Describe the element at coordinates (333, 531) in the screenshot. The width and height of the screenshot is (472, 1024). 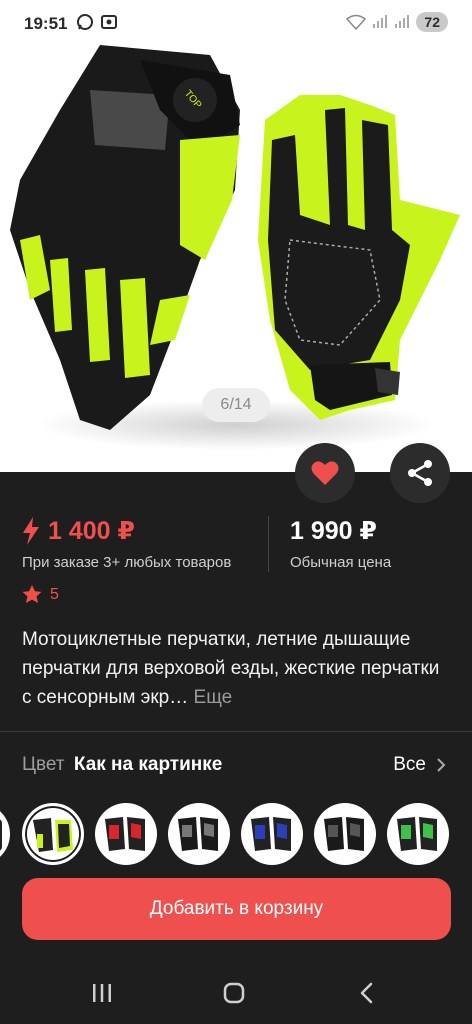
I see `regular-price: 1 990 ₽` at that location.